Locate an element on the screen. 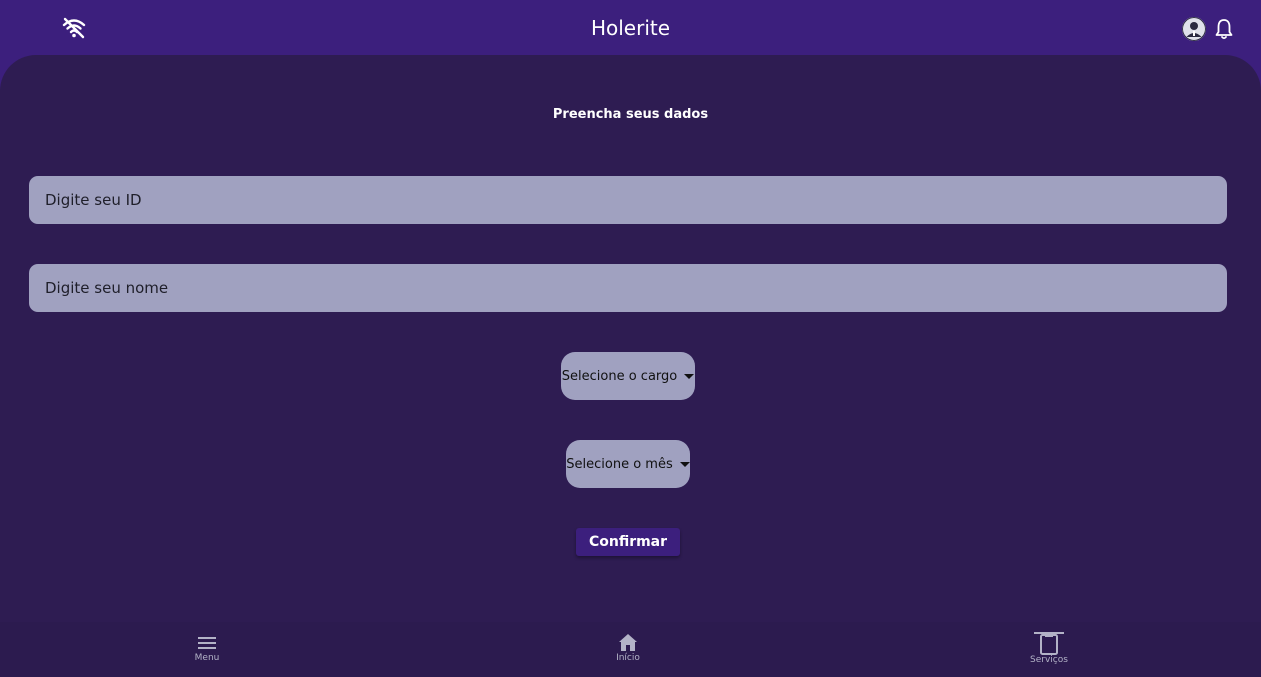 This screenshot has width=1261, height=677. nav-item-servicos: Serviços is located at coordinates (1049, 649).